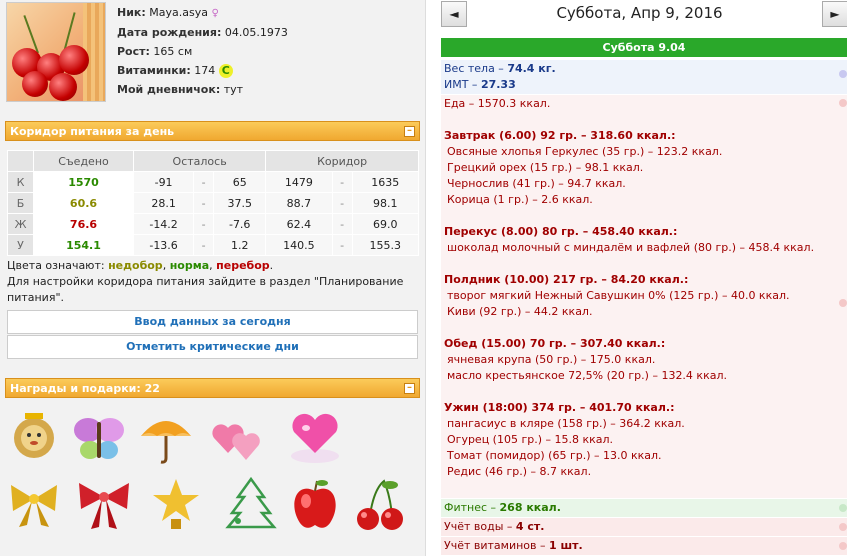  I want to click on weight-label: Вес тела –, so click(474, 68).